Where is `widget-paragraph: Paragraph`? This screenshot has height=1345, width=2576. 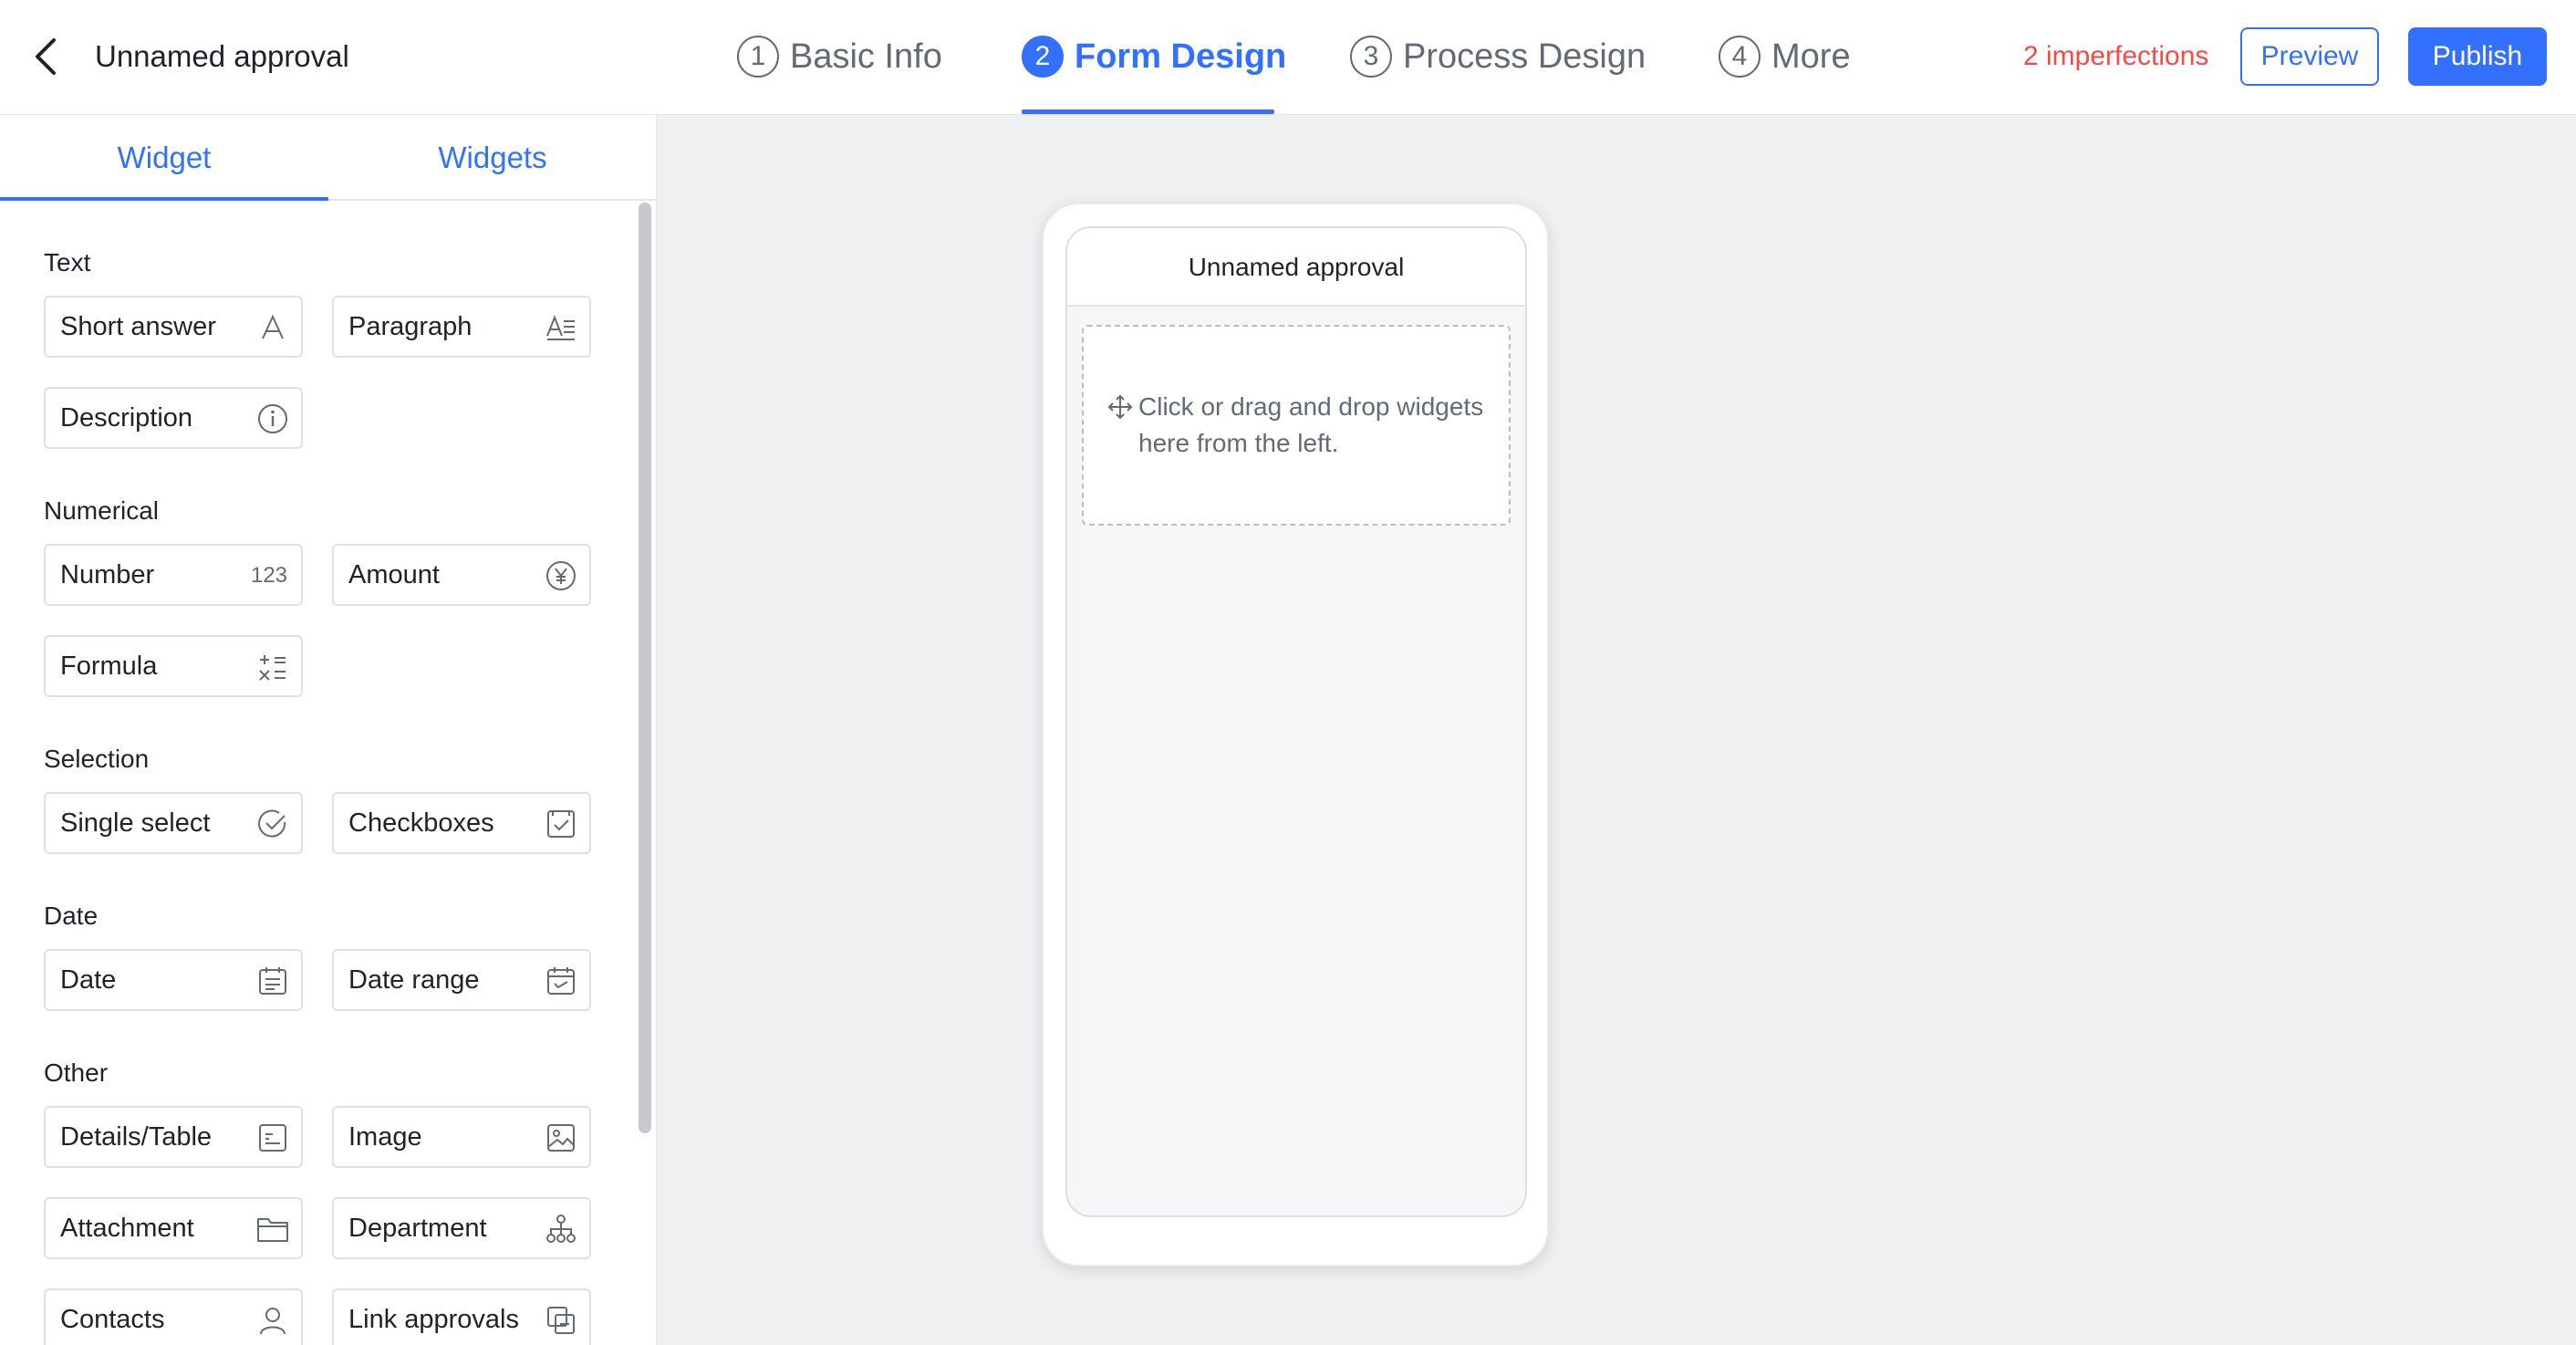 widget-paragraph: Paragraph is located at coordinates (461, 327).